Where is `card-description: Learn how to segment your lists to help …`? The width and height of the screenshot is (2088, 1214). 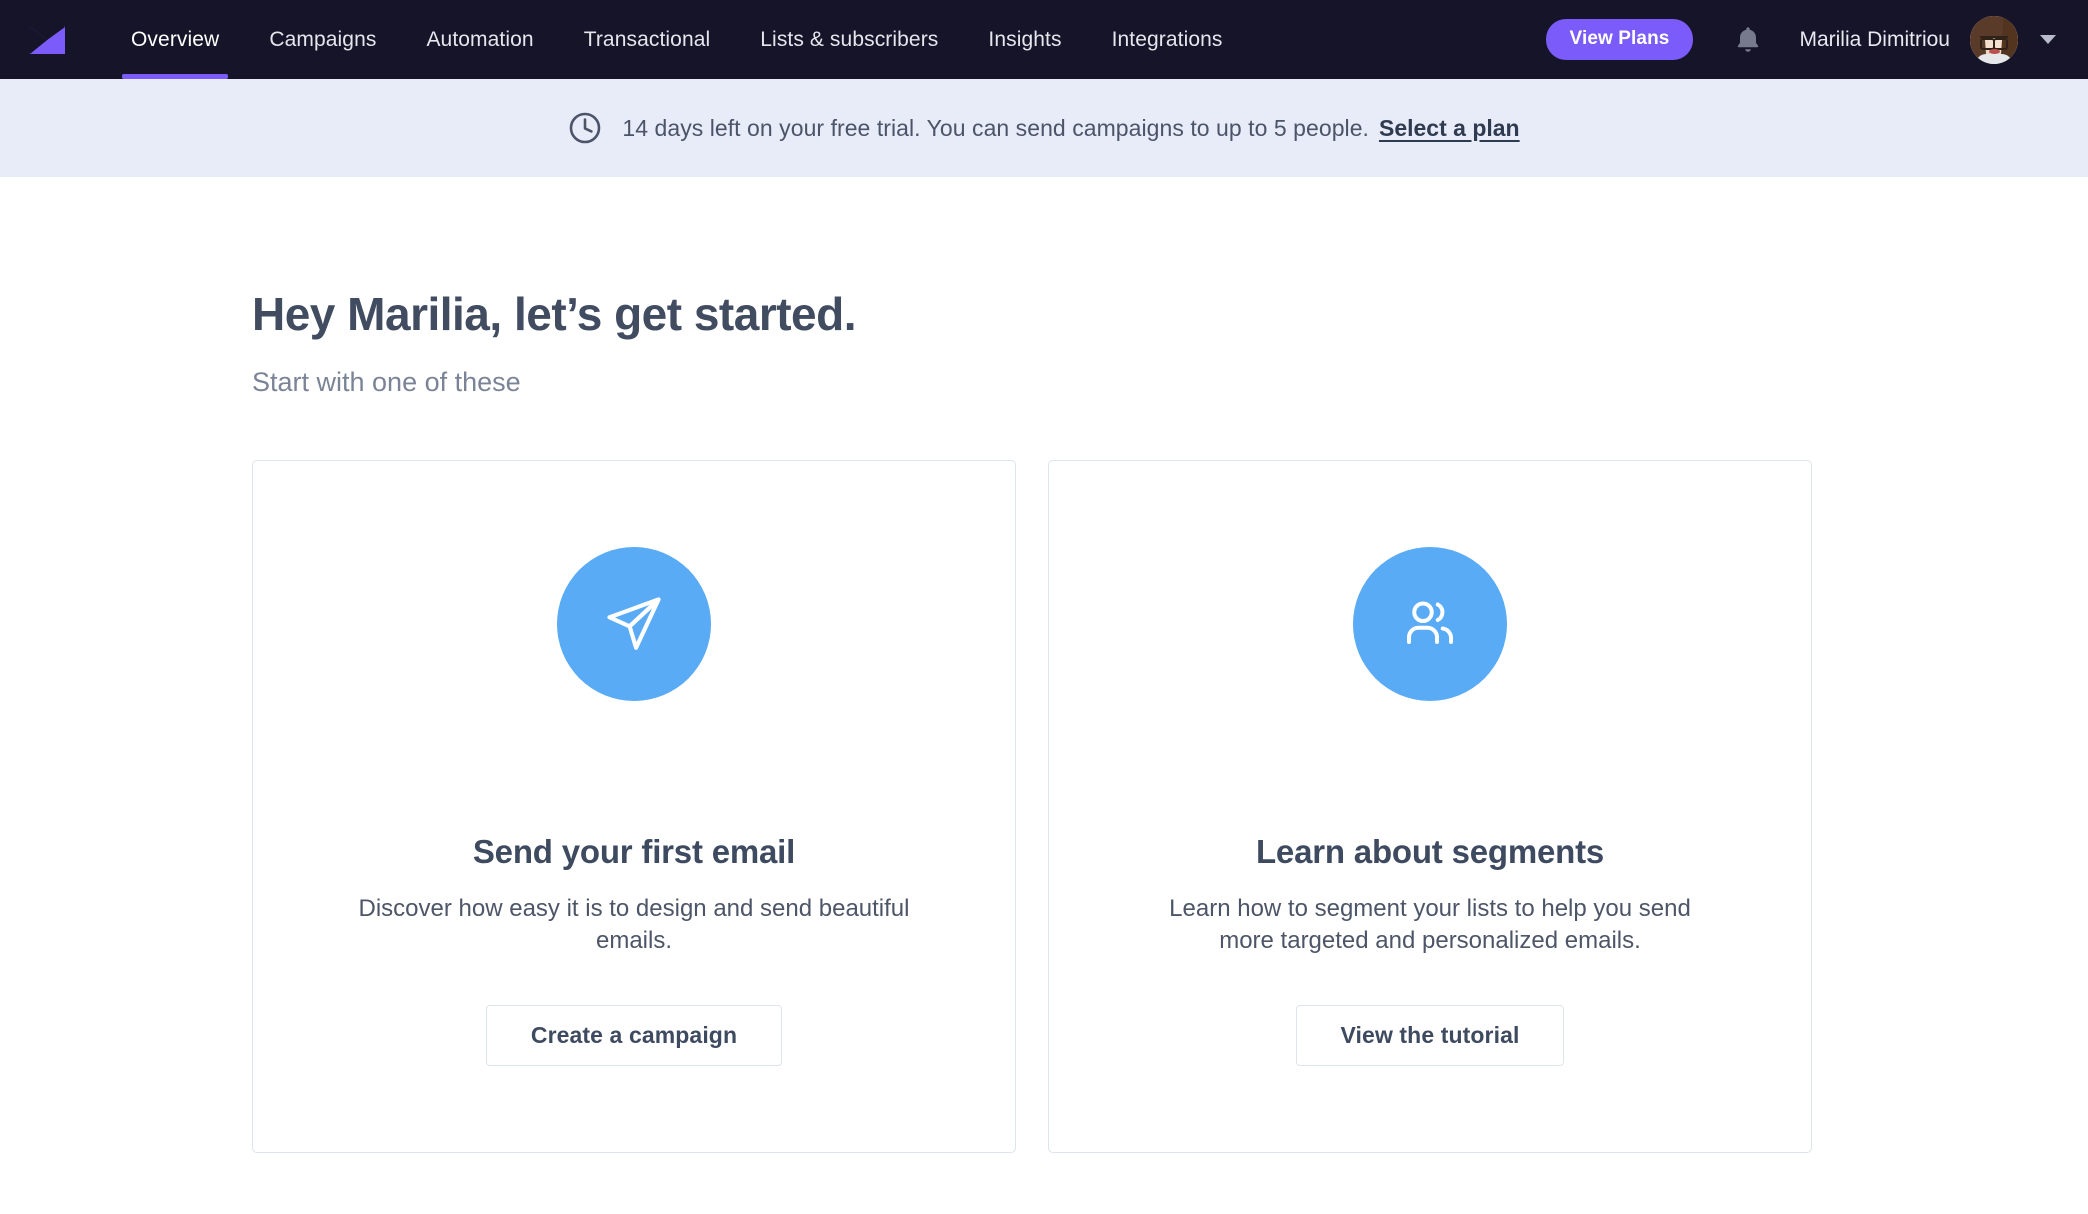
card-description: Learn how to segment your lists to help … is located at coordinates (1430, 924).